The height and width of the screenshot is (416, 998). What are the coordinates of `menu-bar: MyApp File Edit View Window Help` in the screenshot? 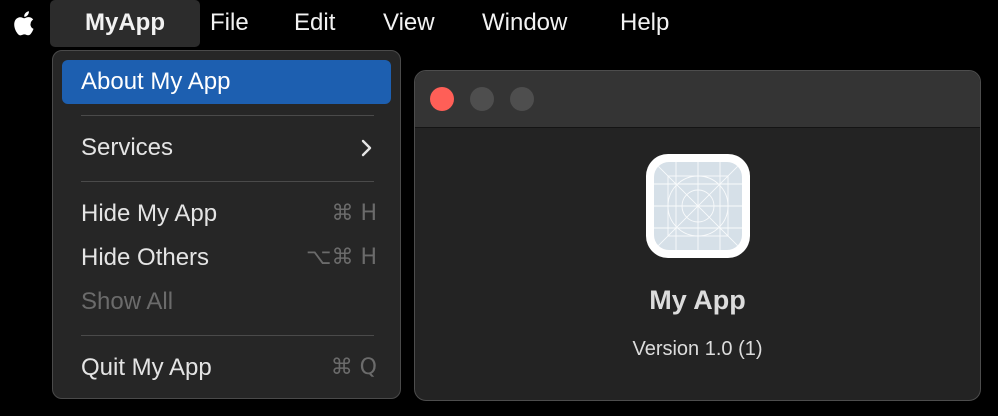 It's located at (499, 23).